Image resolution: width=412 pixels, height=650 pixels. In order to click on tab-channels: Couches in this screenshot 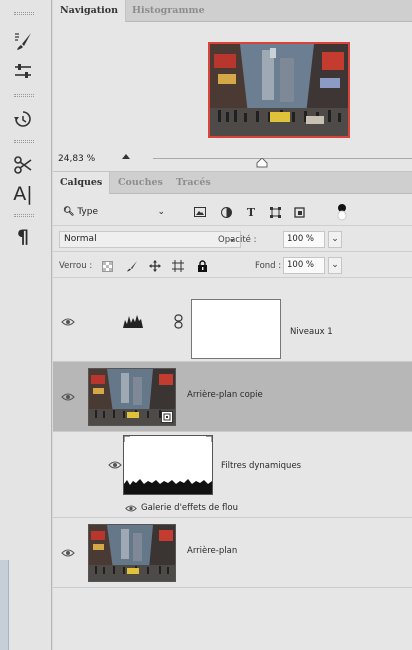, I will do `click(140, 183)`.